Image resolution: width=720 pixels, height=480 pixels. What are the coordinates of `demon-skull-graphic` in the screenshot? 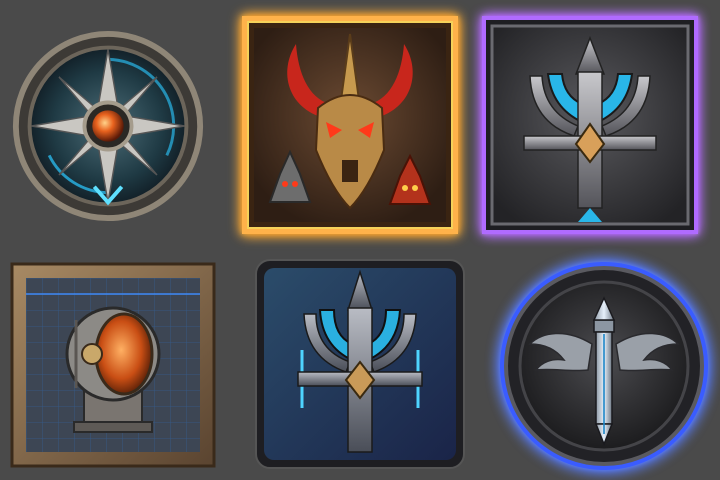 It's located at (350, 125).